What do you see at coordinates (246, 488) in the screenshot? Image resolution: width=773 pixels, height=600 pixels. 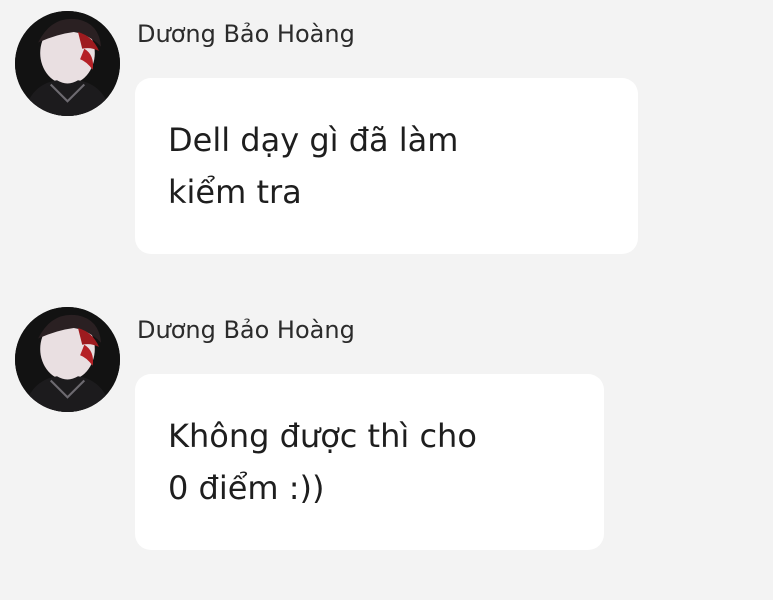 I see `message-text-line: 0 điểm :))` at bounding box center [246, 488].